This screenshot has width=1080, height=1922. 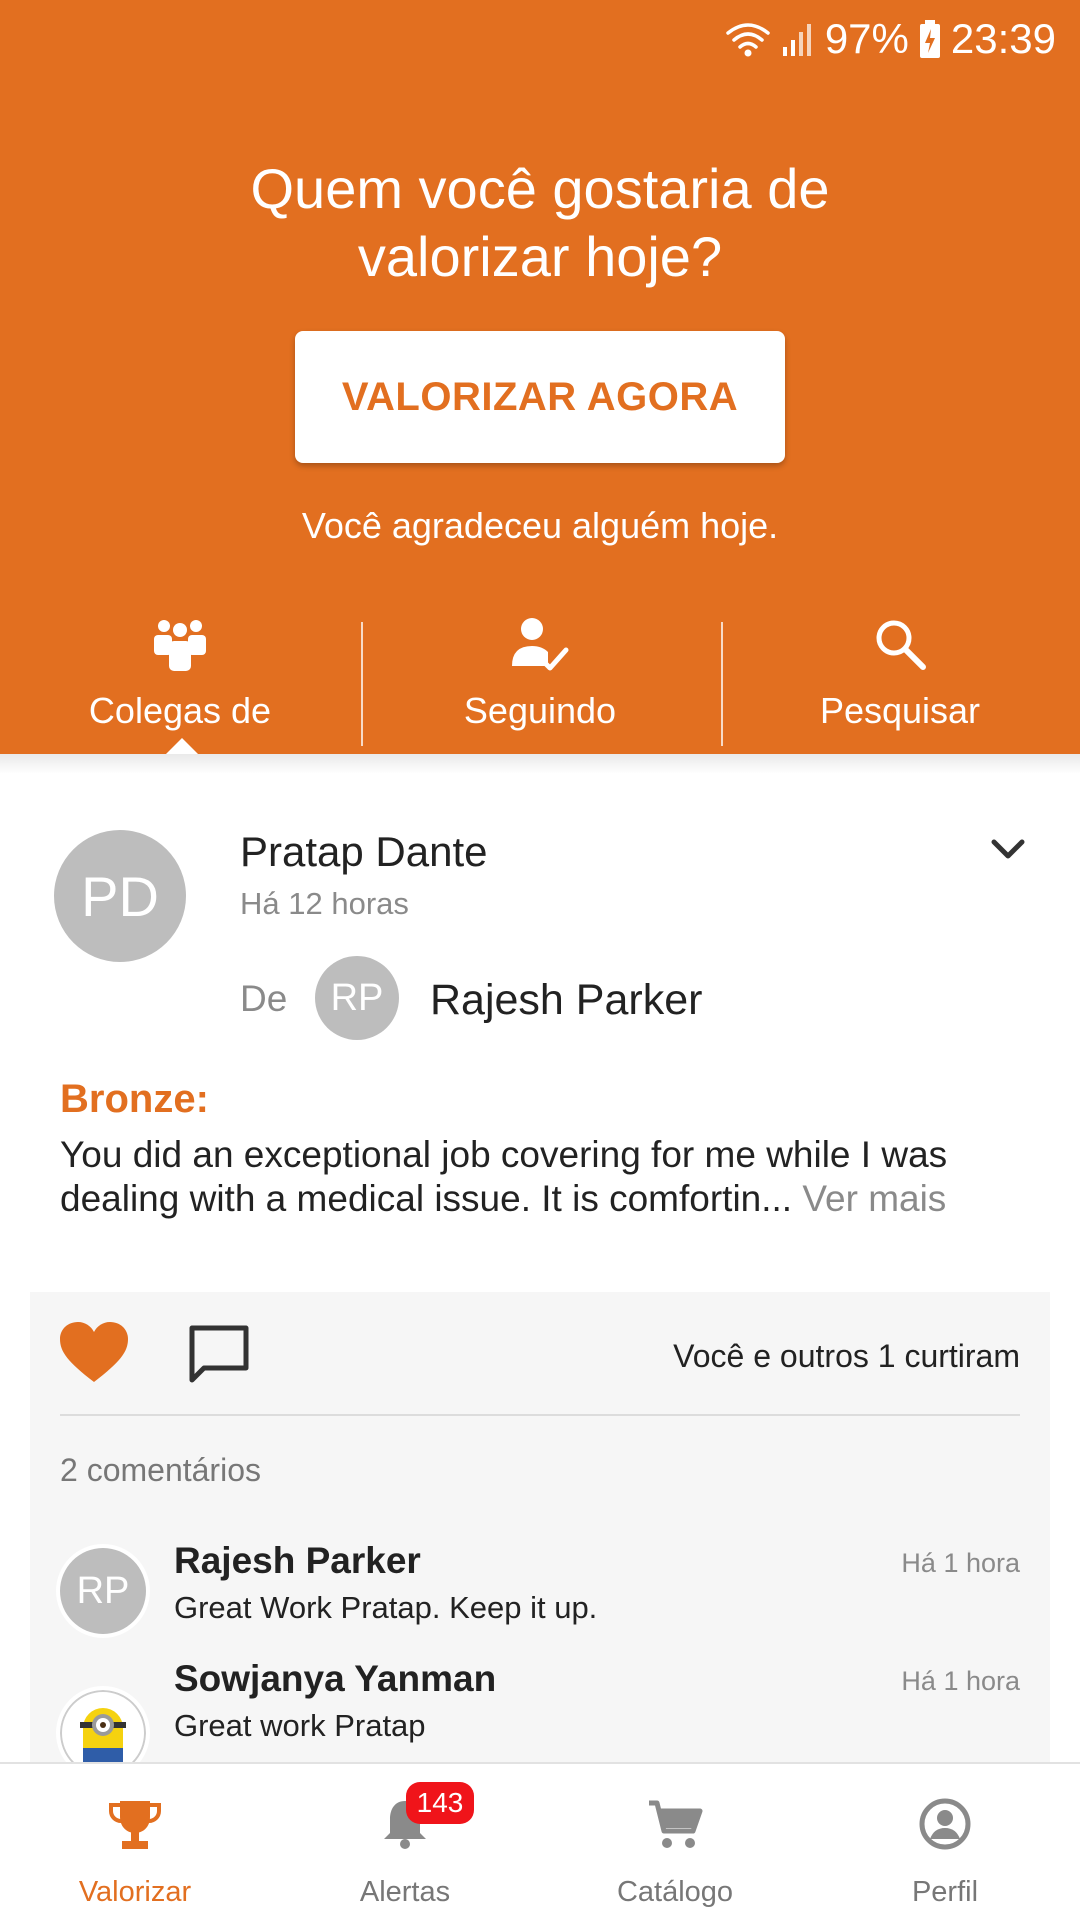 What do you see at coordinates (540, 188) in the screenshot?
I see `headline-line-1: Quem você gostaria de` at bounding box center [540, 188].